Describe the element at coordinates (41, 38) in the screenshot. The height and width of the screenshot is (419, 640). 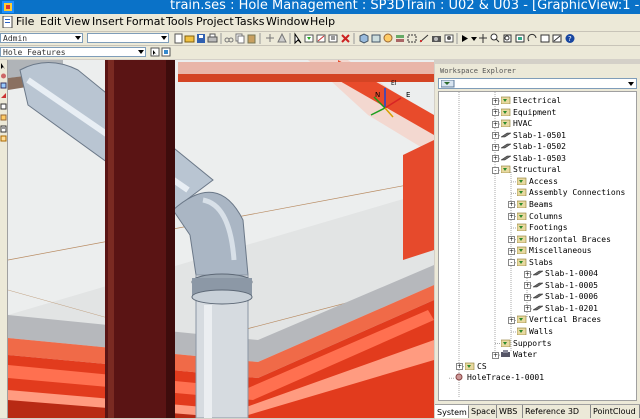
I see `permission-group-combo: Admin` at that location.